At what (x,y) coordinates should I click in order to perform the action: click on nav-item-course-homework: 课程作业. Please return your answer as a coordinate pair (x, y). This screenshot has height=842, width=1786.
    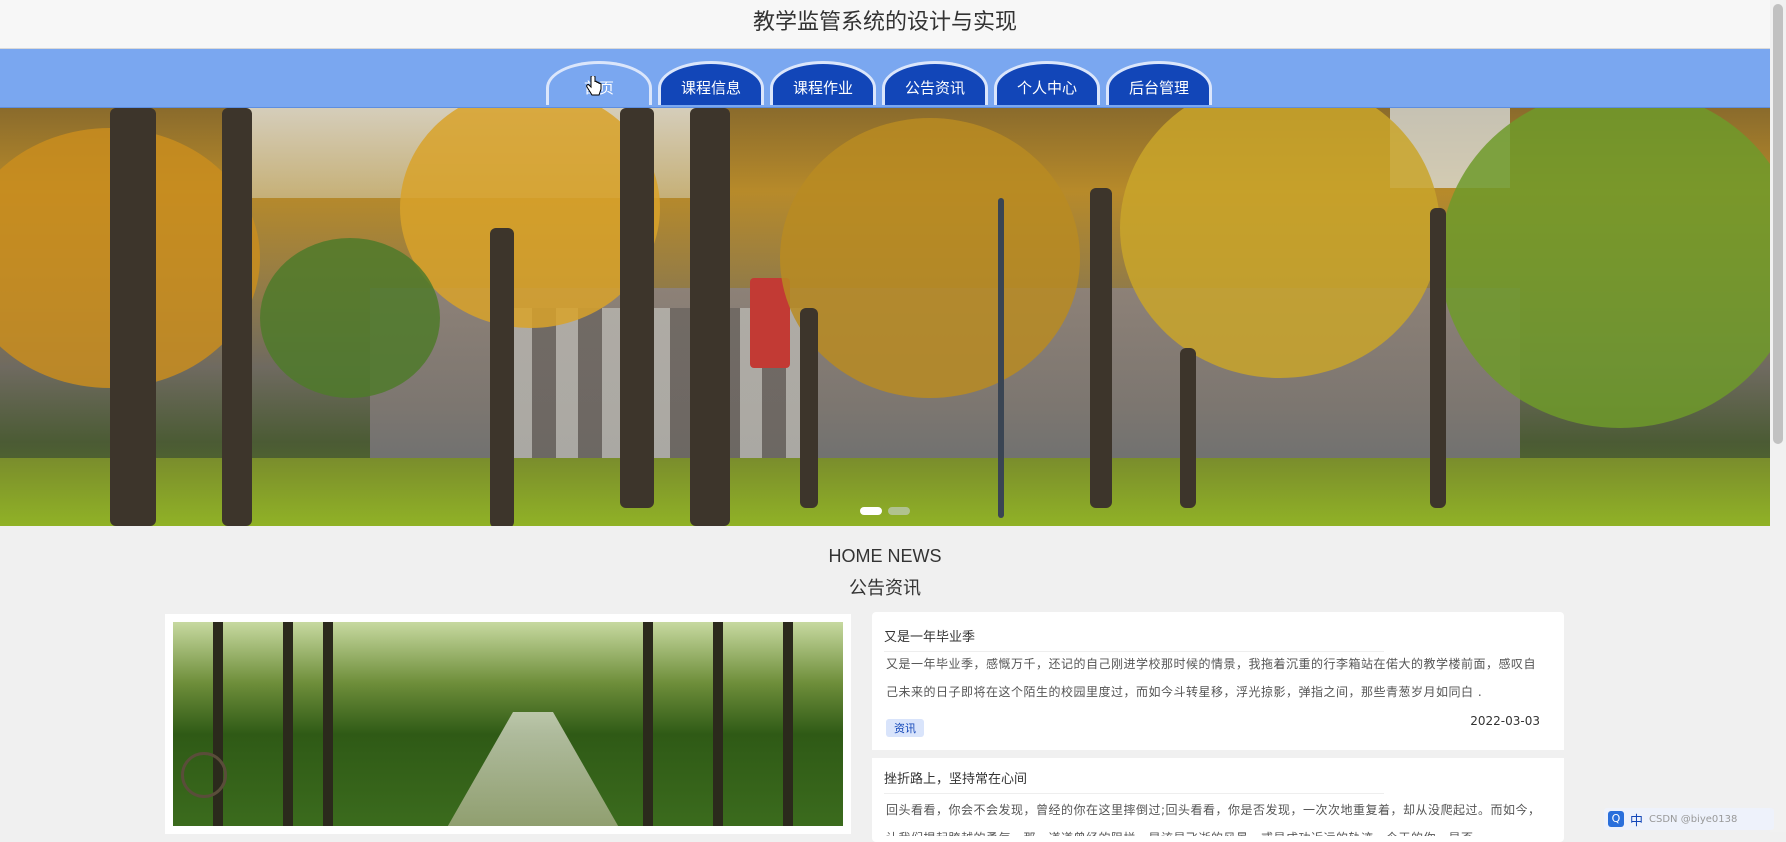
    Looking at the image, I should click on (823, 83).